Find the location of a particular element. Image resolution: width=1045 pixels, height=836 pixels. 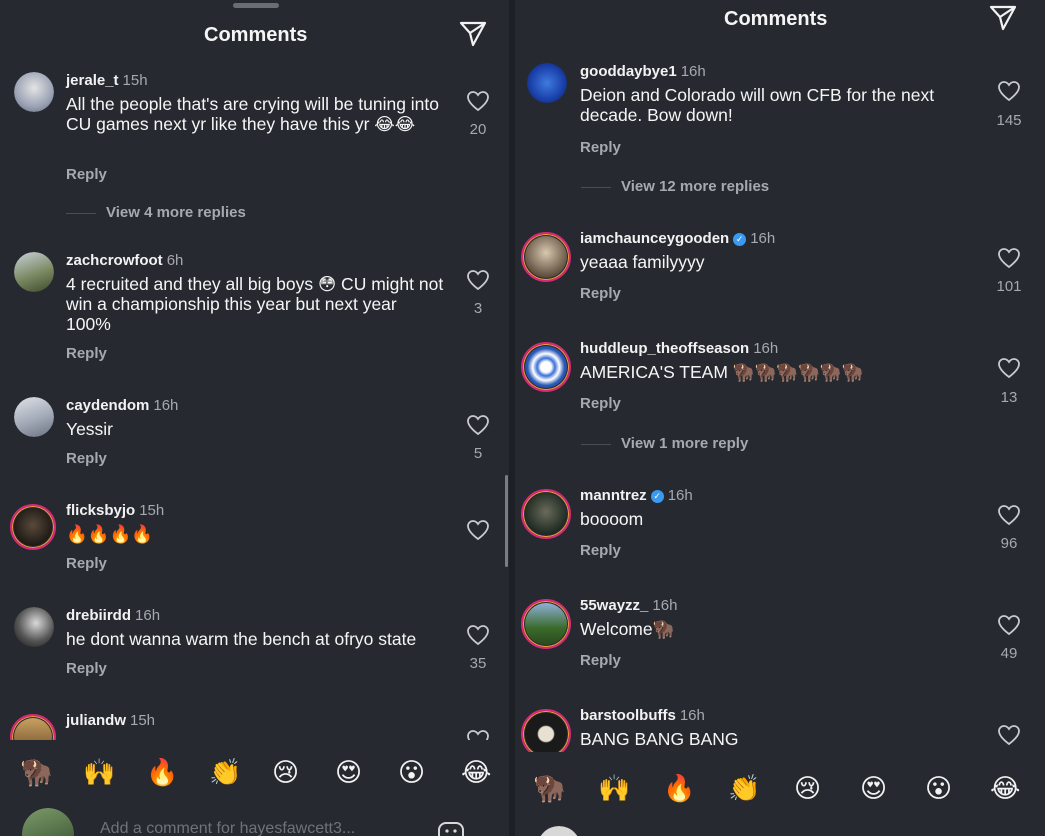

username: zachcrowfoot is located at coordinates (114, 260).